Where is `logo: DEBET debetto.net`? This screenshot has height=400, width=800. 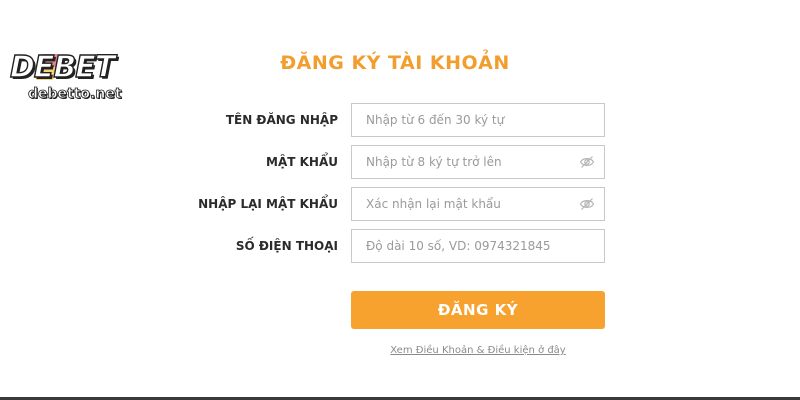
logo: DEBET debetto.net is located at coordinates (79, 76).